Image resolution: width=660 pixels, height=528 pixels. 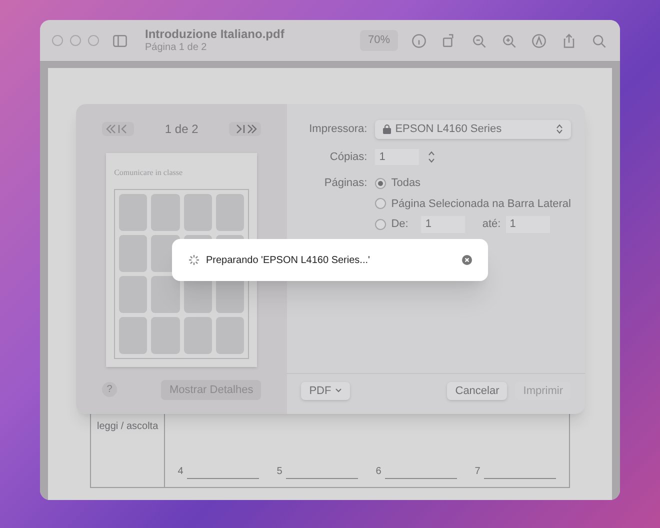 What do you see at coordinates (338, 129) in the screenshot?
I see `printer-label: Impressora:` at bounding box center [338, 129].